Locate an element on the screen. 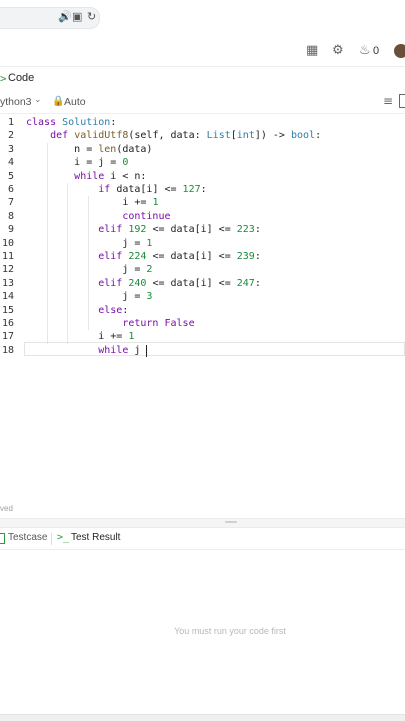 This screenshot has width=405, height=721. refresh-icon: ↻ is located at coordinates (91, 16).